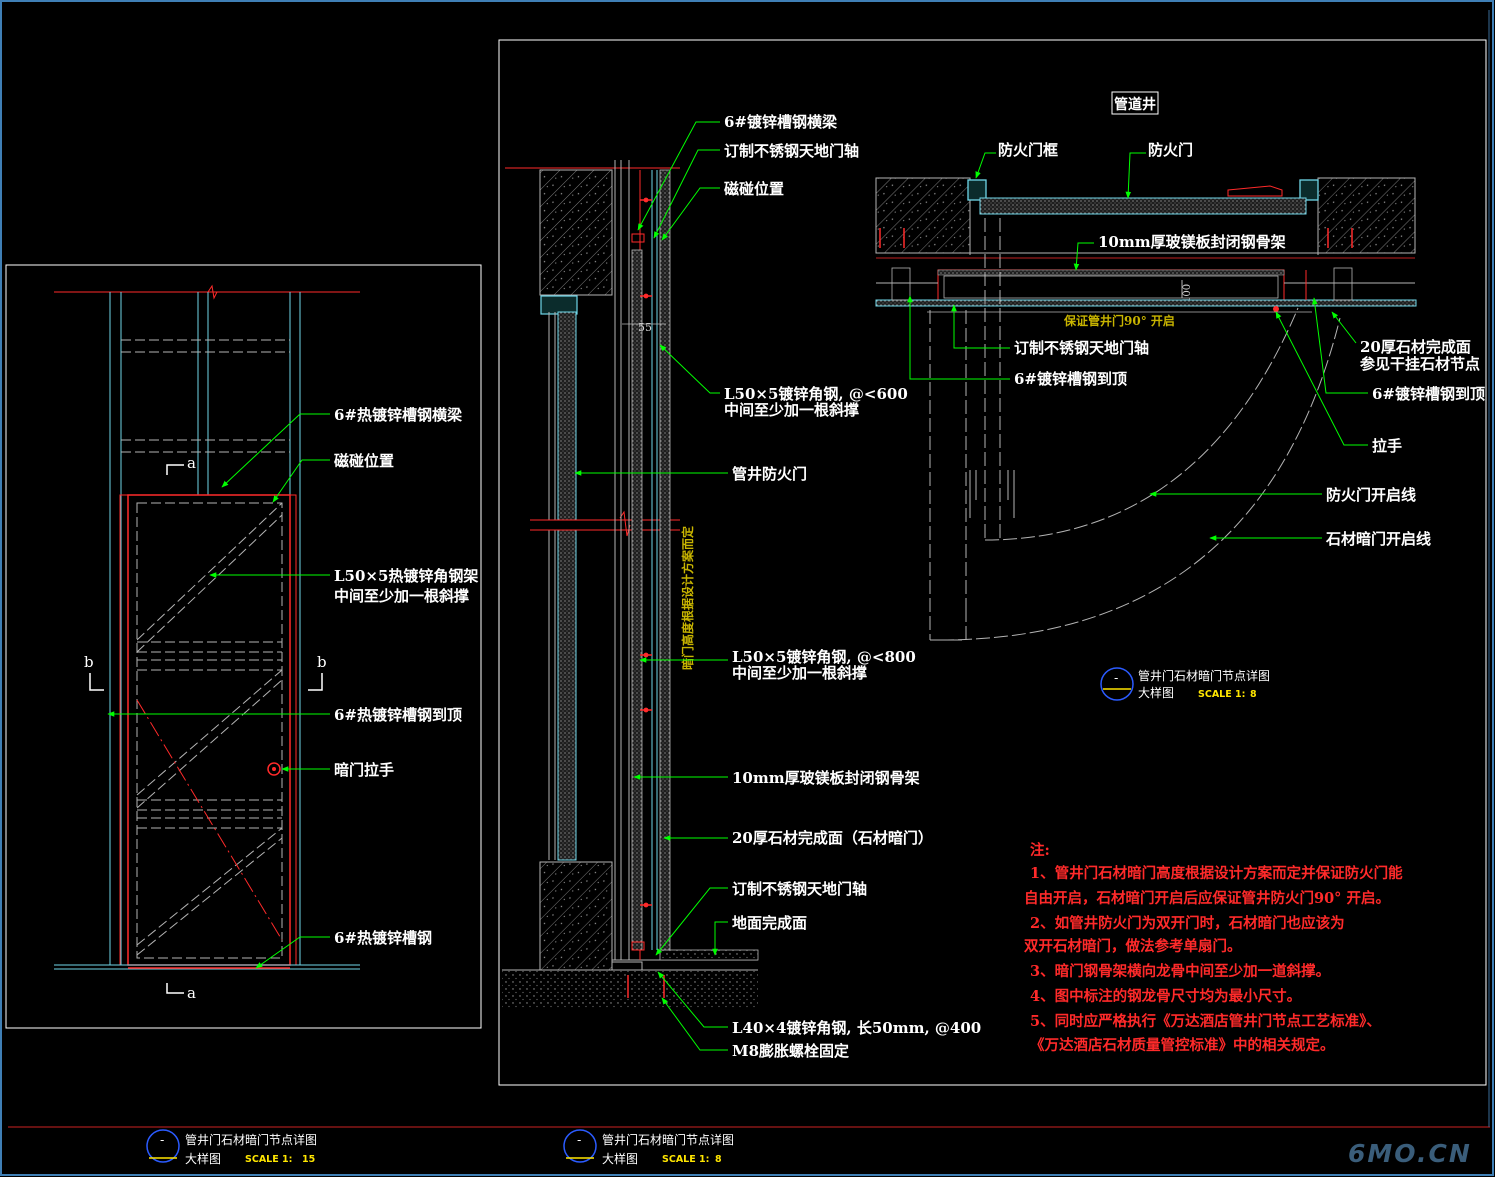  I want to click on label-channel-top-p-r: 6#镀锌槽钢到顶, so click(1428, 394).